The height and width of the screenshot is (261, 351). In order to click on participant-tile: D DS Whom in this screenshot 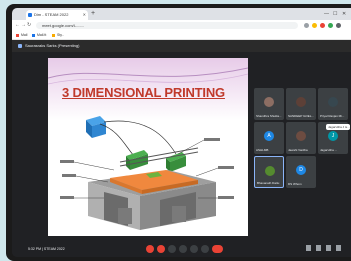, I will do `click(301, 172)`.